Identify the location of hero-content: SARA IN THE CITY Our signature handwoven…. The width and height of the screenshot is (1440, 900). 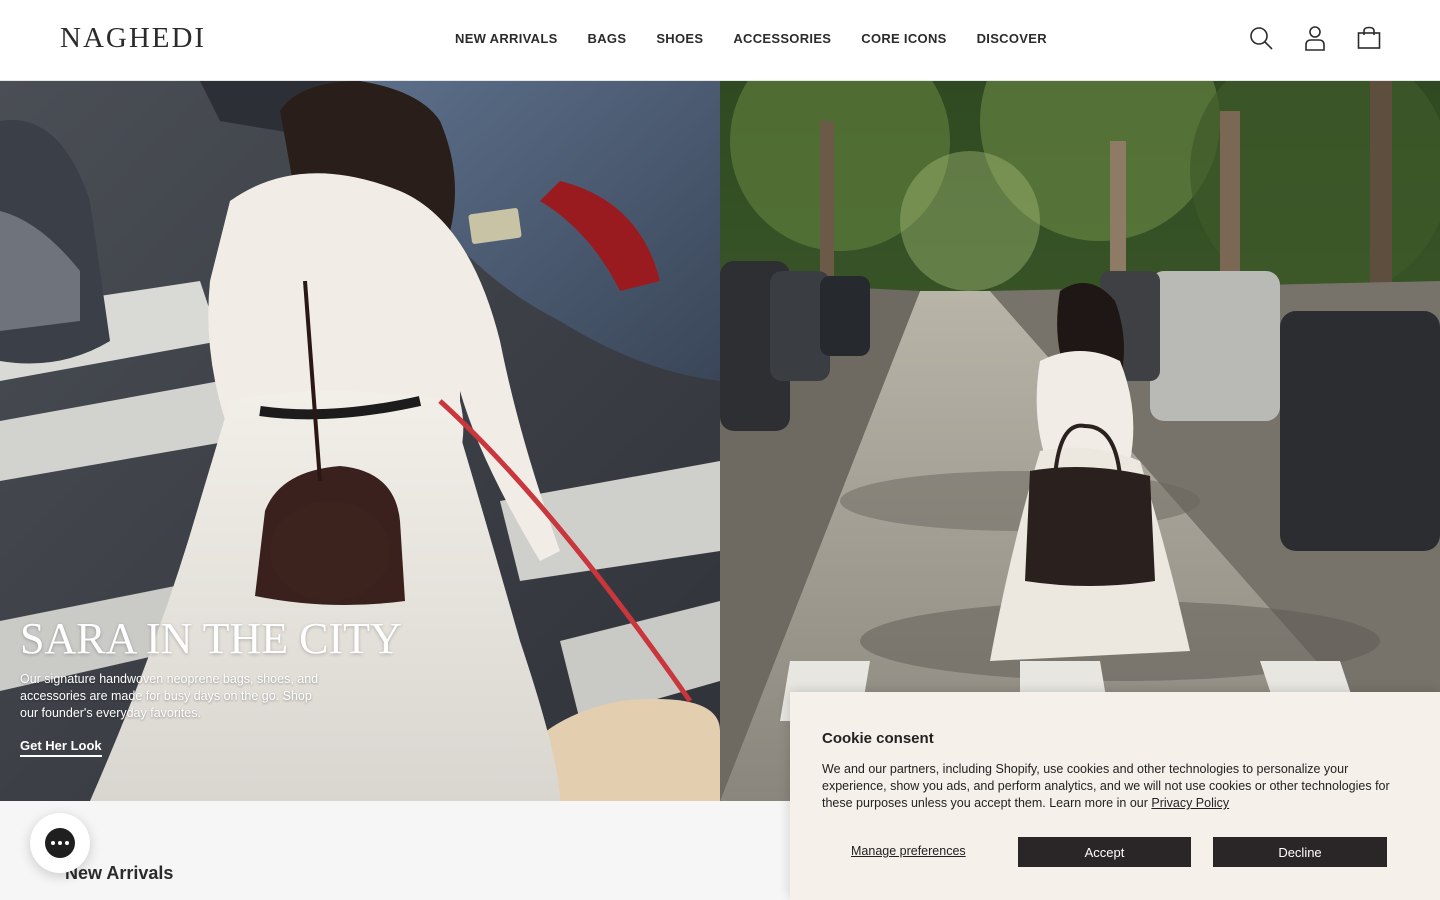
(211, 687).